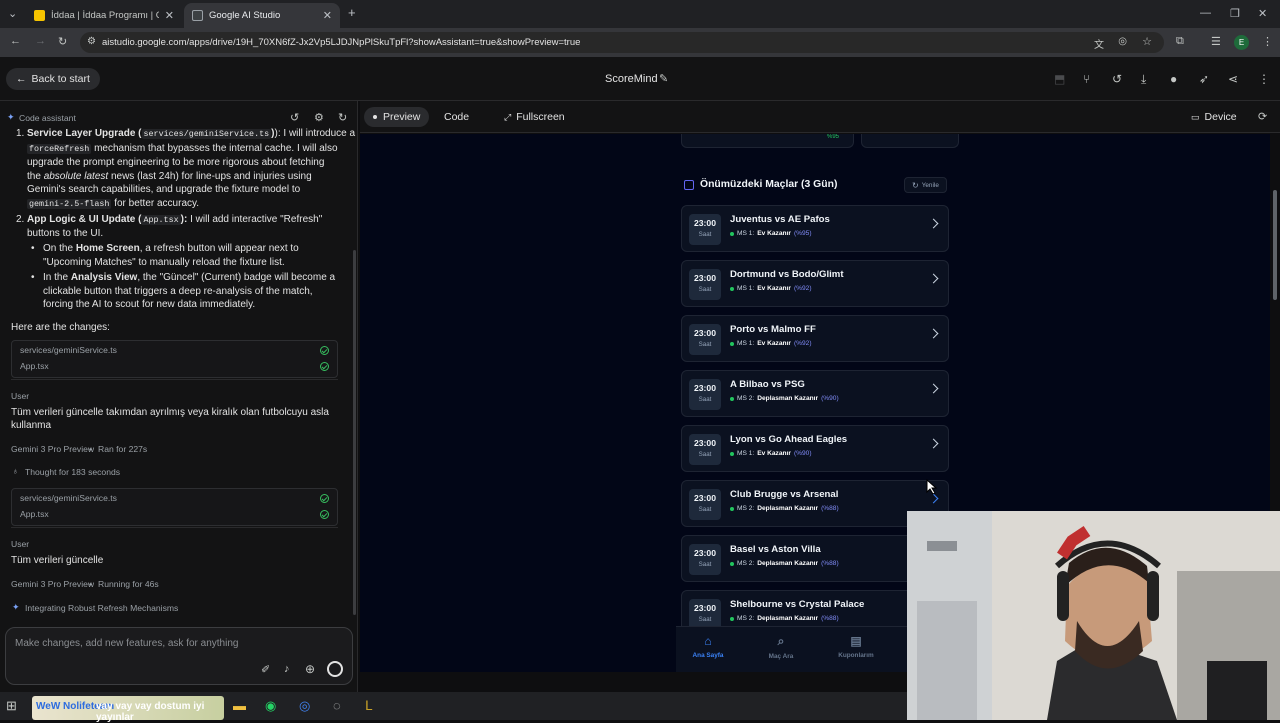 This screenshot has width=1280, height=723. I want to click on restore-icon: ❐, so click(1235, 13).